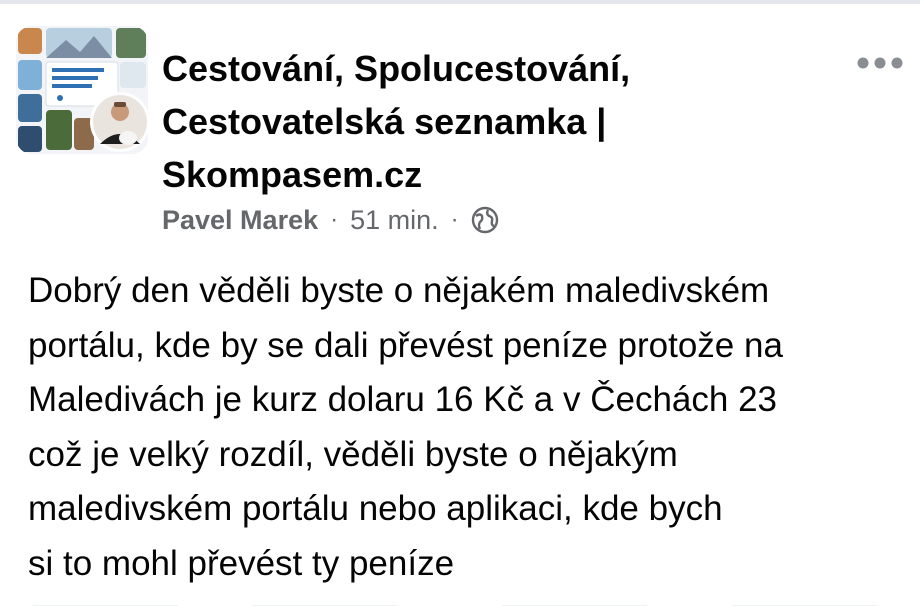 The width and height of the screenshot is (920, 606). What do you see at coordinates (485, 220) in the screenshot?
I see `globe-icon` at bounding box center [485, 220].